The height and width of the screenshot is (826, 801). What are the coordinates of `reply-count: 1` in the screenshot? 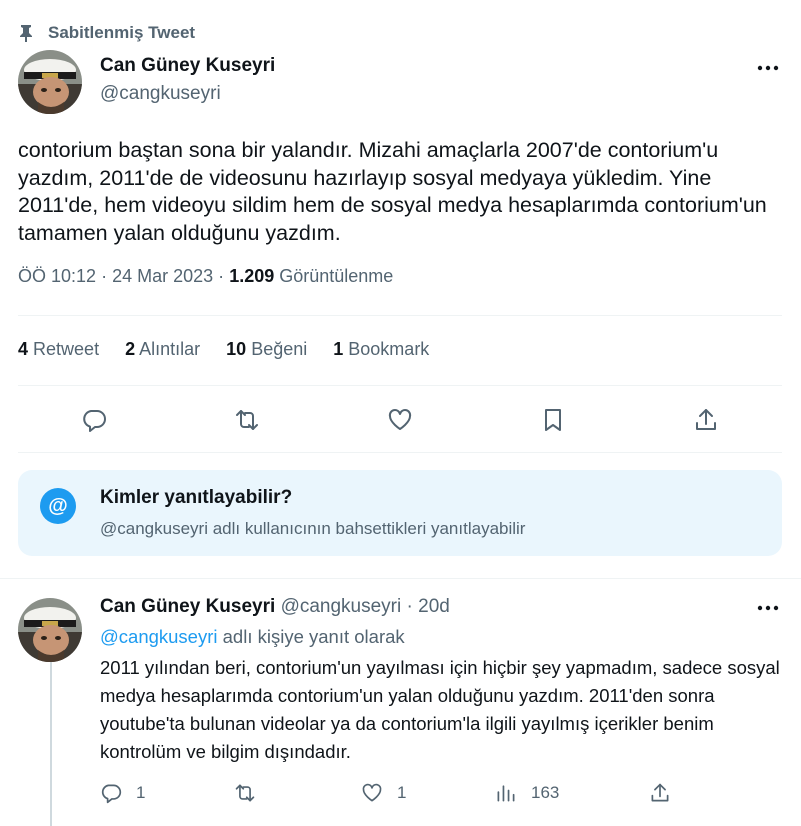 It's located at (141, 792).